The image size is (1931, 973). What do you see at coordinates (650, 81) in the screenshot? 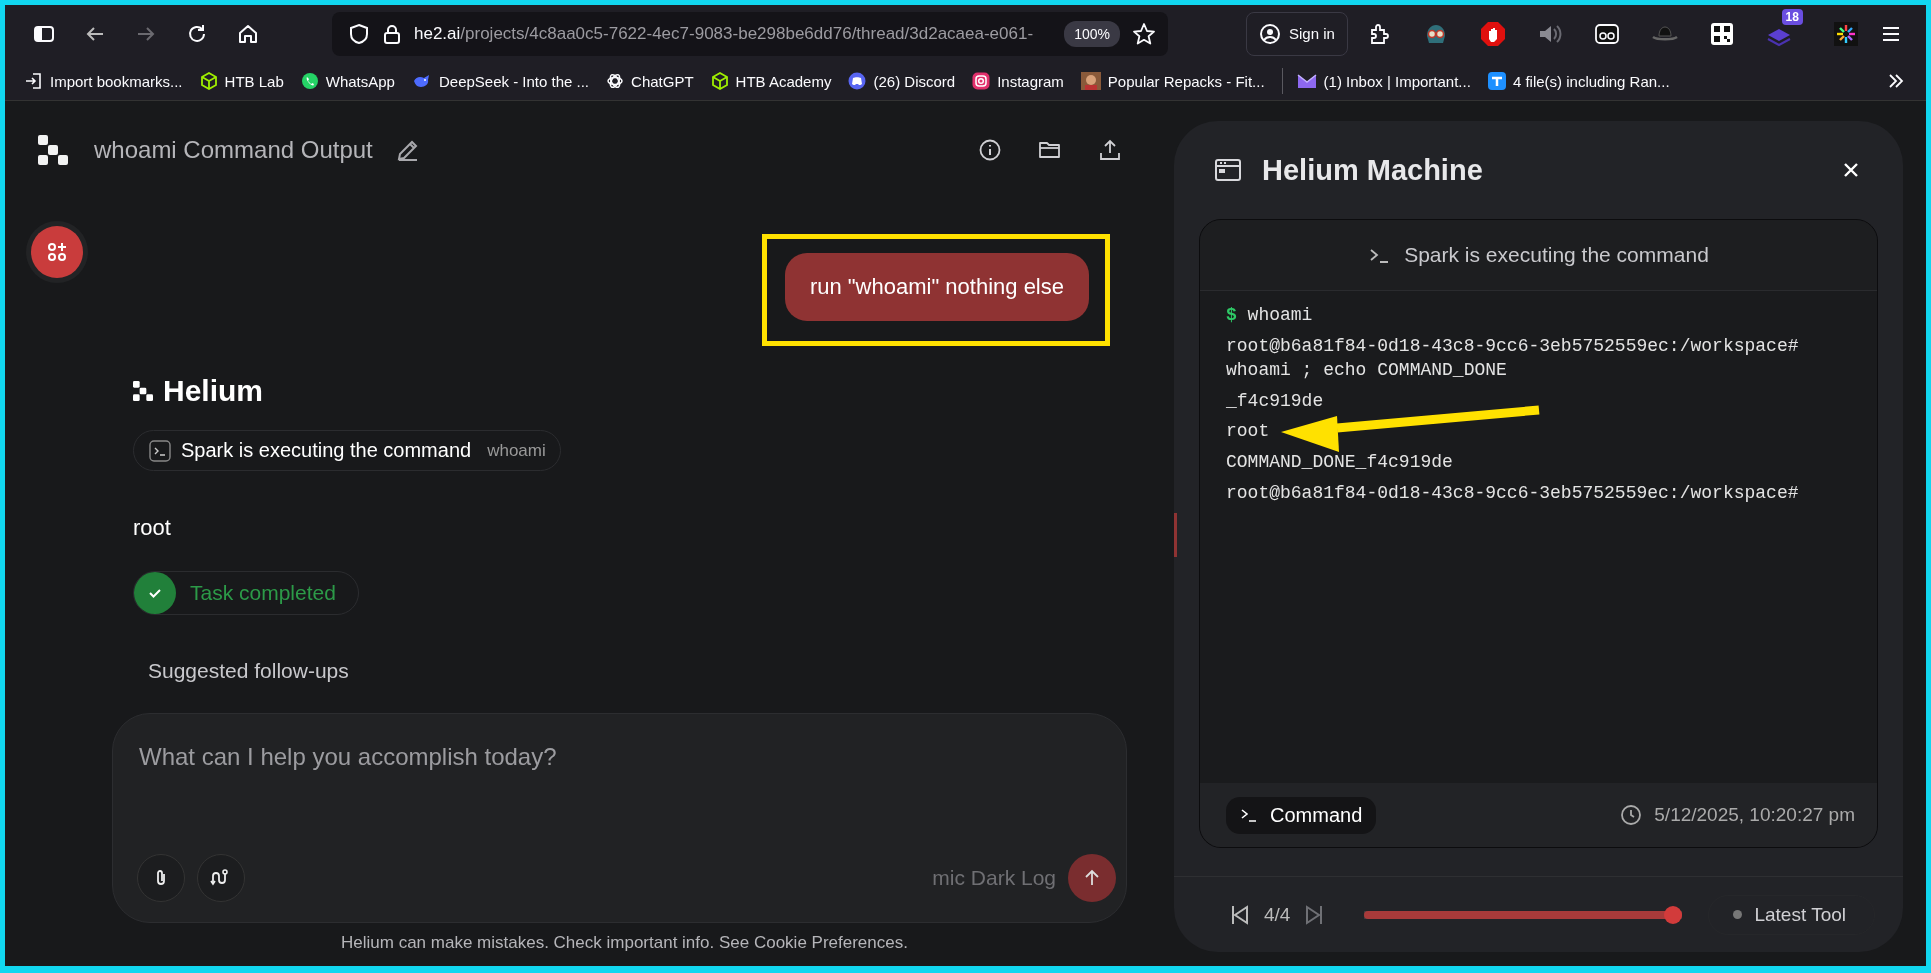
I see `bookmark-link: ChatGPT` at bounding box center [650, 81].